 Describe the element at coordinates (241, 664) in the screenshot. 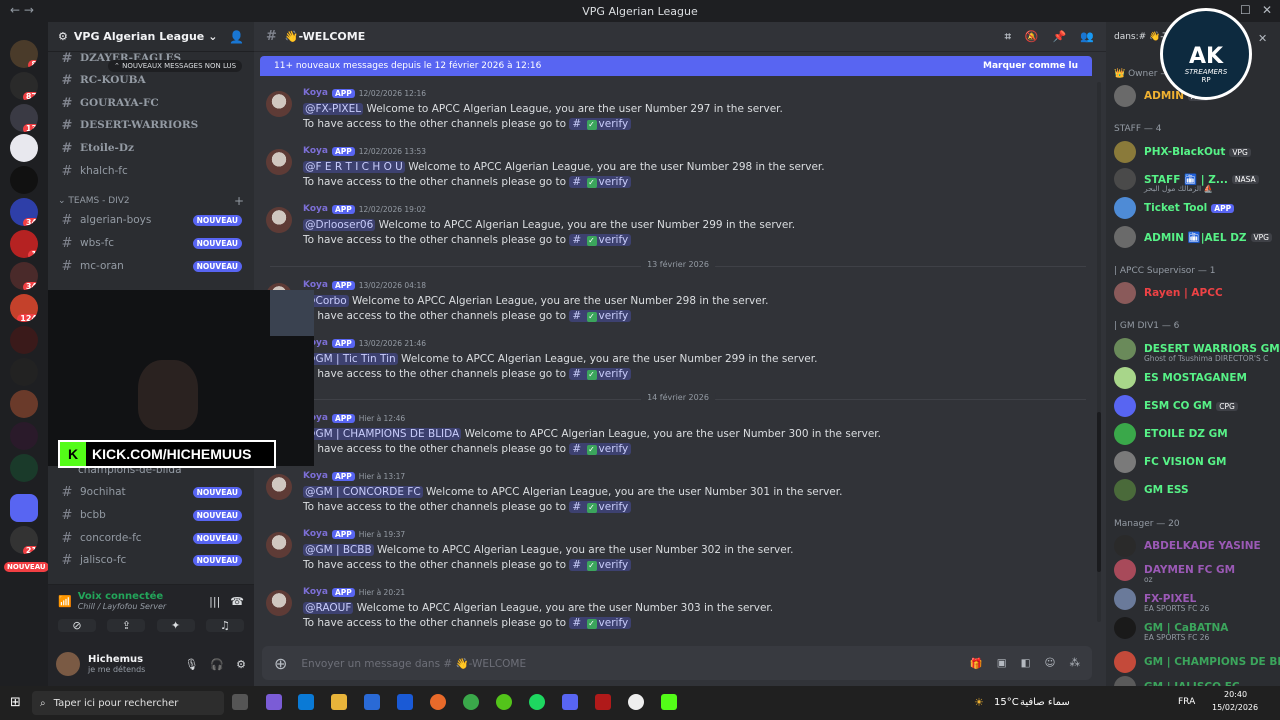

I see `settings-gear-icon: ⚙` at that location.